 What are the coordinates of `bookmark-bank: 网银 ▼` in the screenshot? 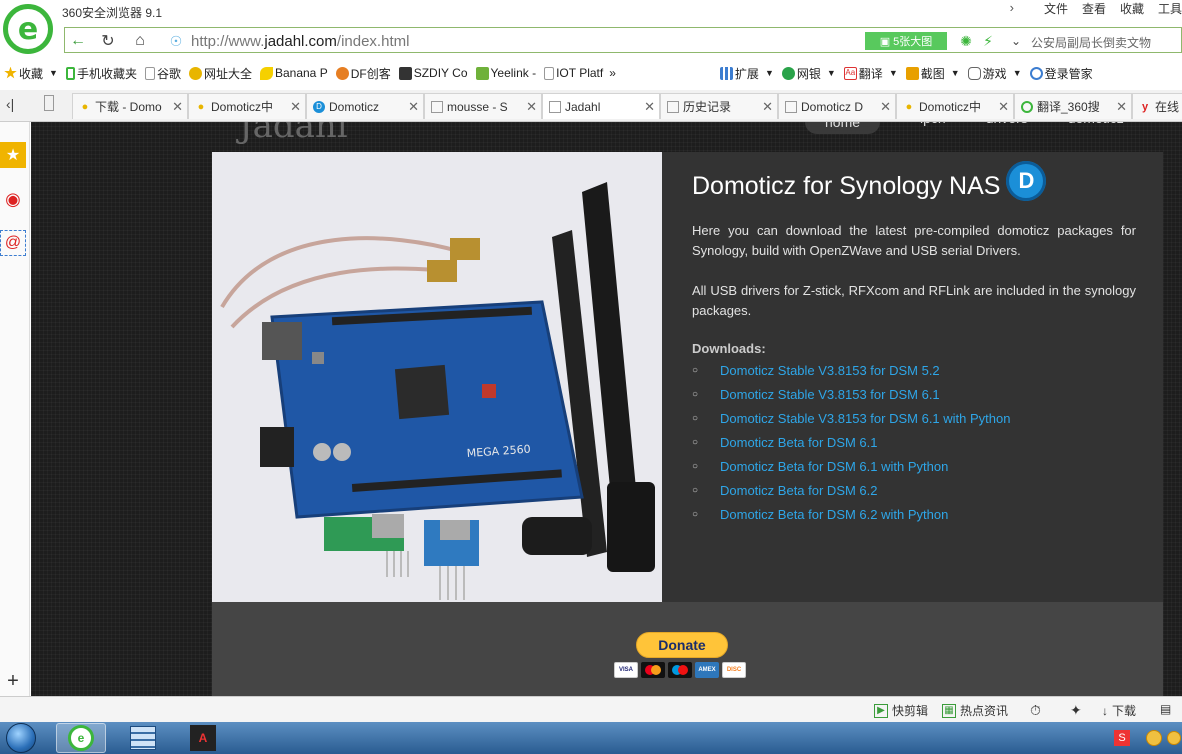 It's located at (808, 73).